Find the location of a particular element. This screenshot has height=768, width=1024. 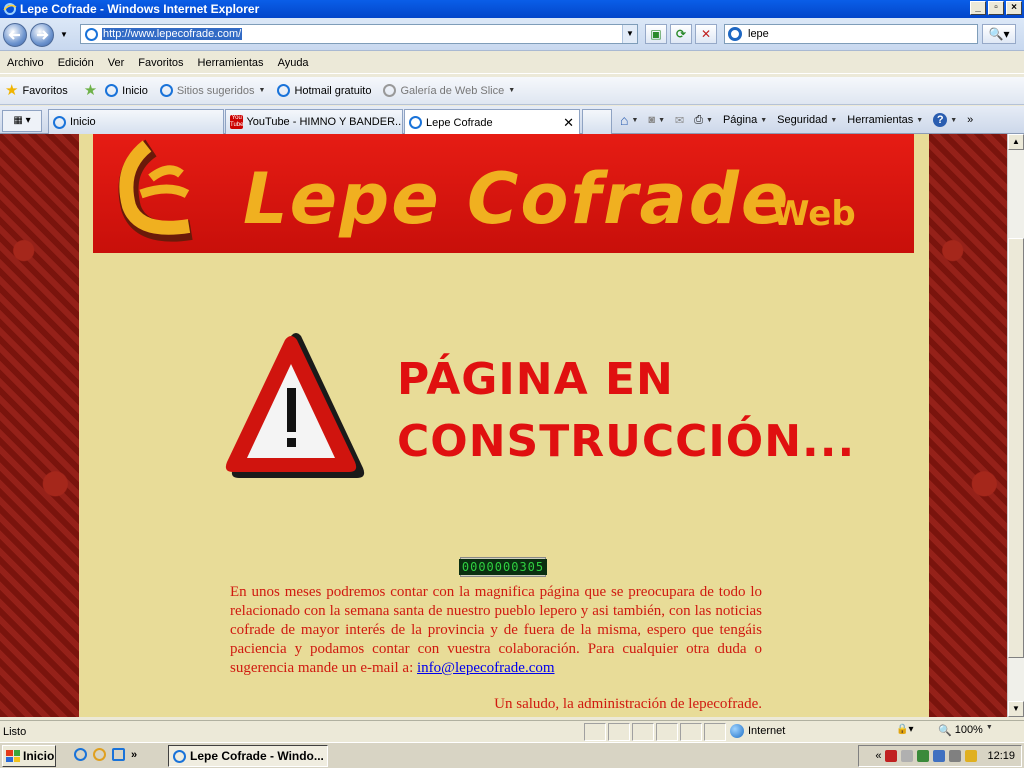

fav-item-label: Hotmail gratuito is located at coordinates (333, 90).